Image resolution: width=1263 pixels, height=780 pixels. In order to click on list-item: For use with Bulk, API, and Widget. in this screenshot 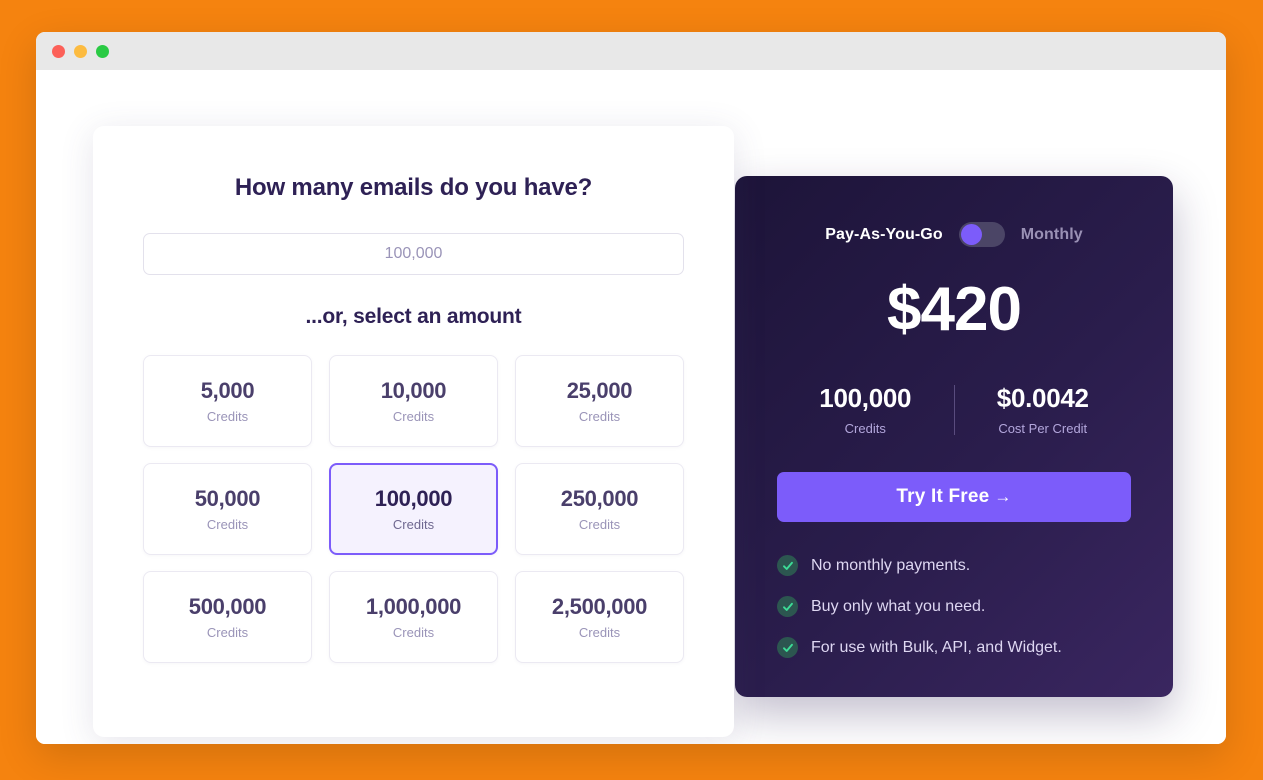, I will do `click(954, 647)`.